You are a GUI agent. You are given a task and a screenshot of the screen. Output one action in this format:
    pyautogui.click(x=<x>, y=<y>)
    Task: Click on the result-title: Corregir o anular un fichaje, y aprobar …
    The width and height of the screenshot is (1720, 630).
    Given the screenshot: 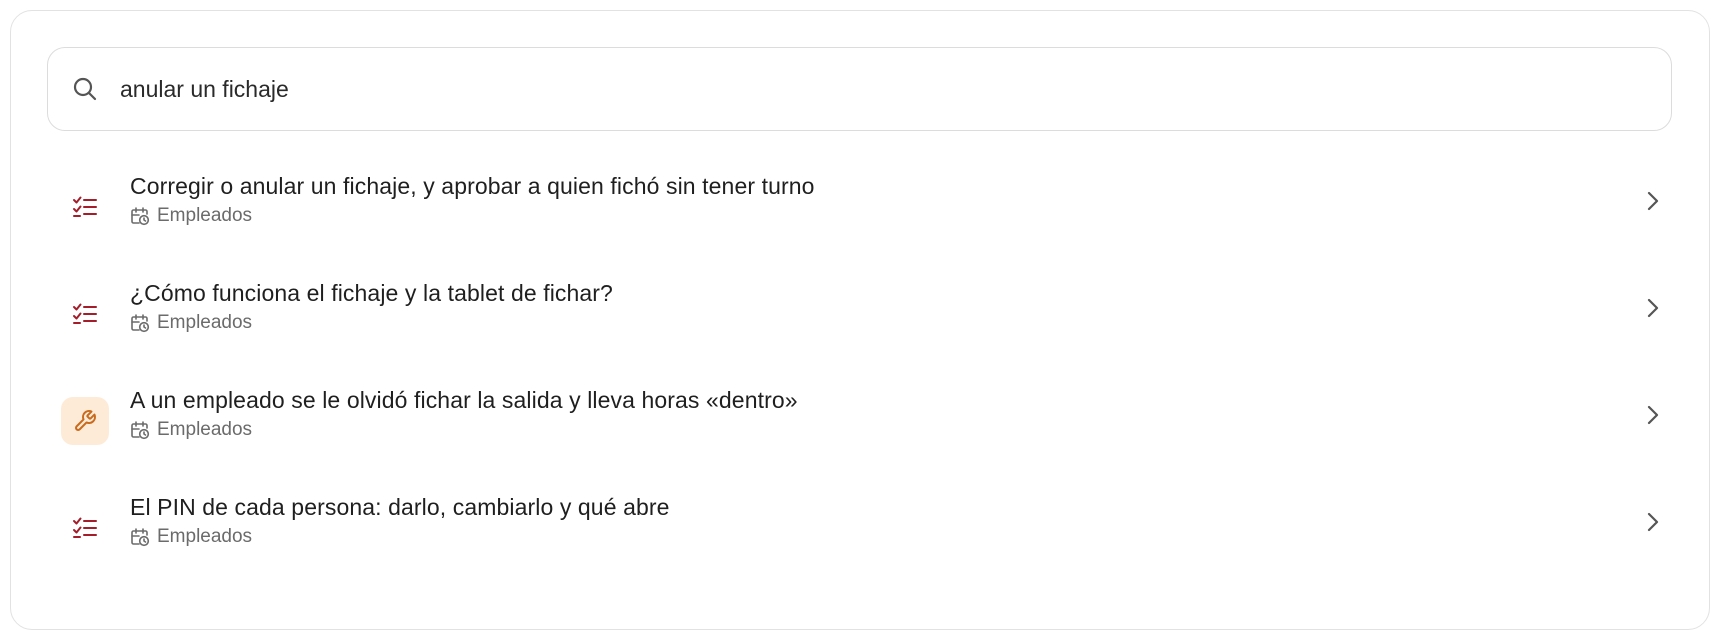 What is the action you would take?
    pyautogui.click(x=472, y=186)
    